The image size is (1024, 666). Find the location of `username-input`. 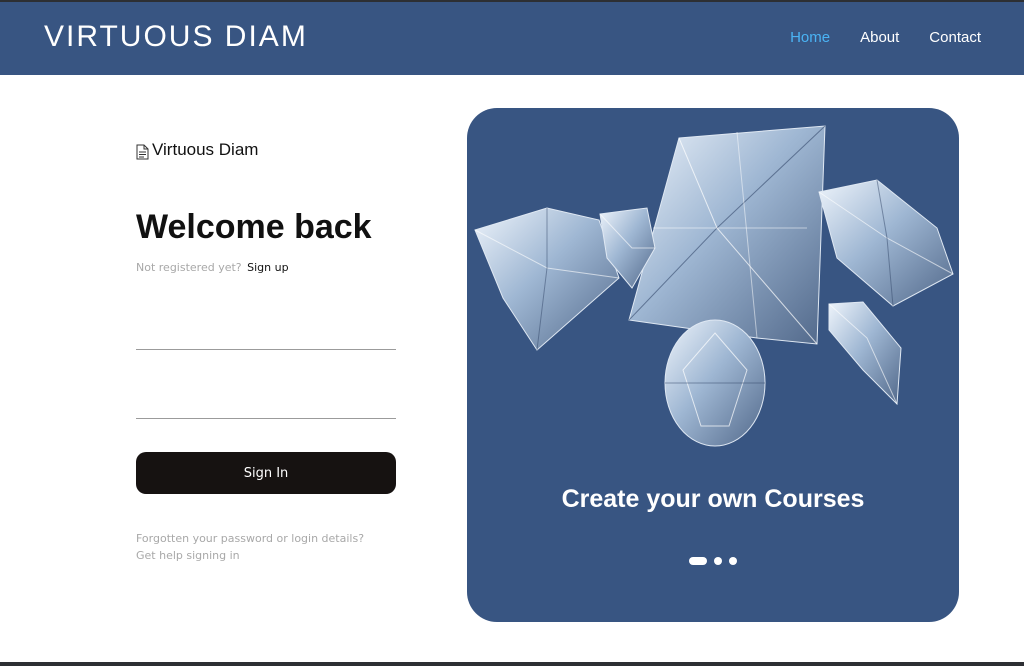

username-input is located at coordinates (266, 333).